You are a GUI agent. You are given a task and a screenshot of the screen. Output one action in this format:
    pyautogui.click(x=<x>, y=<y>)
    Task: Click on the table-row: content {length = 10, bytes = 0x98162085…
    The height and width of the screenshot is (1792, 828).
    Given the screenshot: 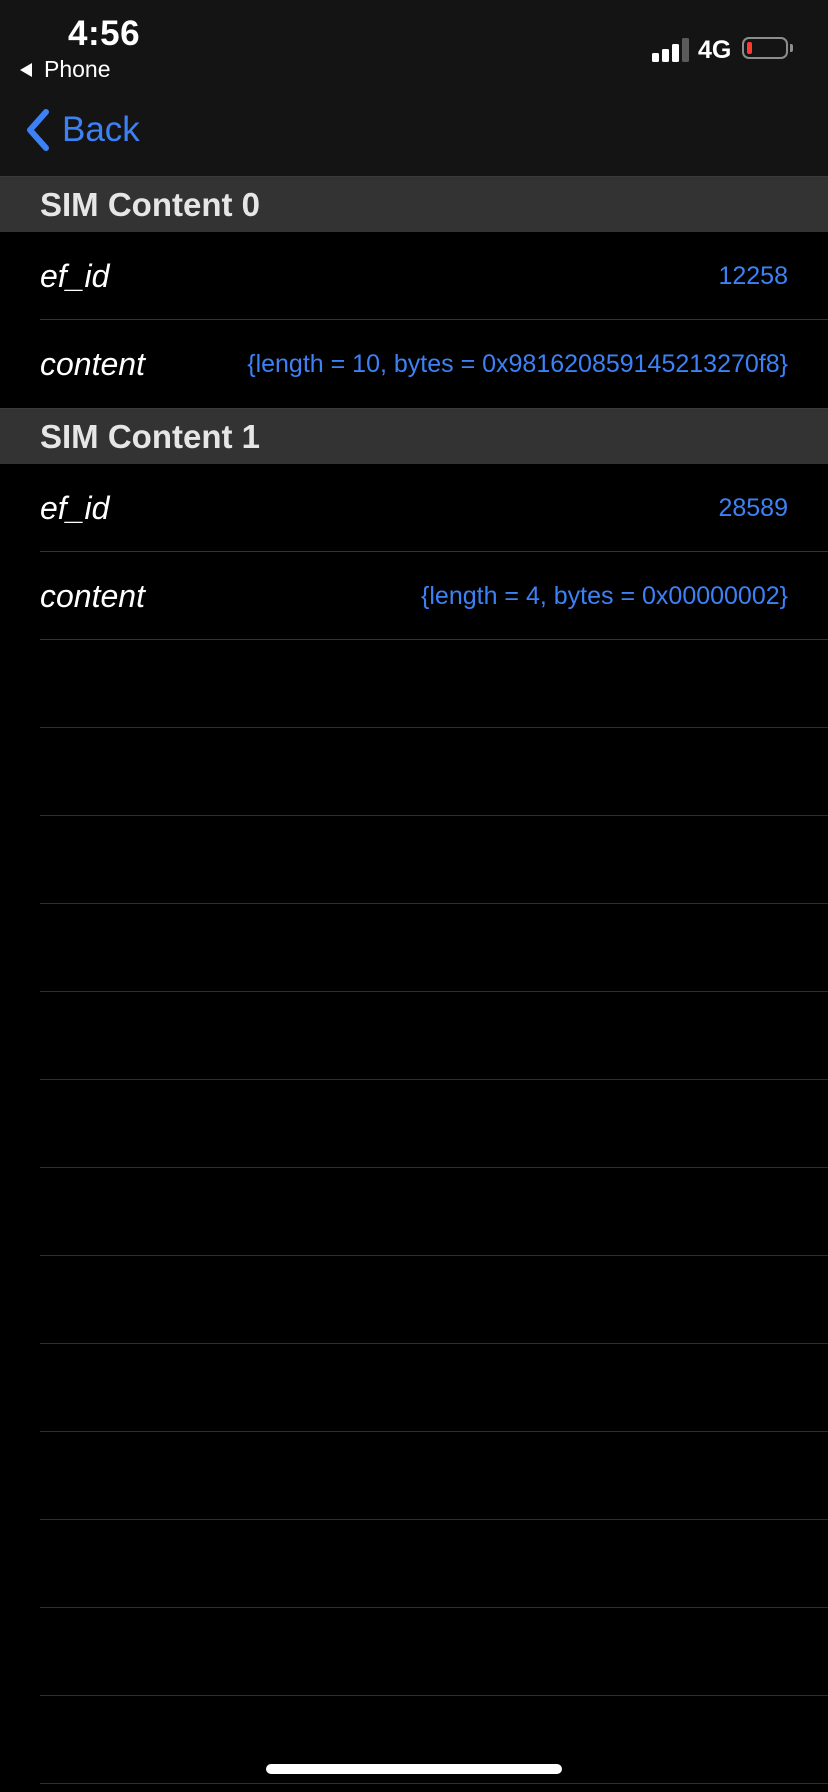 What is the action you would take?
    pyautogui.click(x=414, y=364)
    